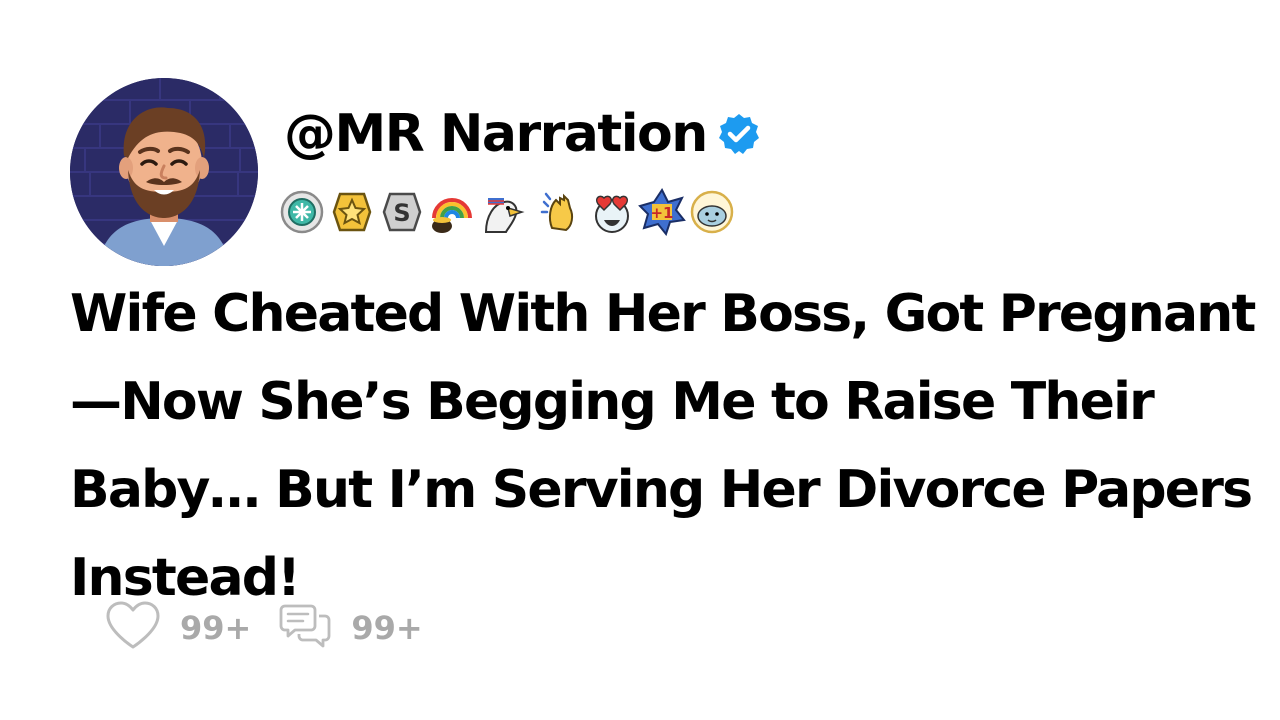  I want to click on verified-check-icon, so click(739, 134).